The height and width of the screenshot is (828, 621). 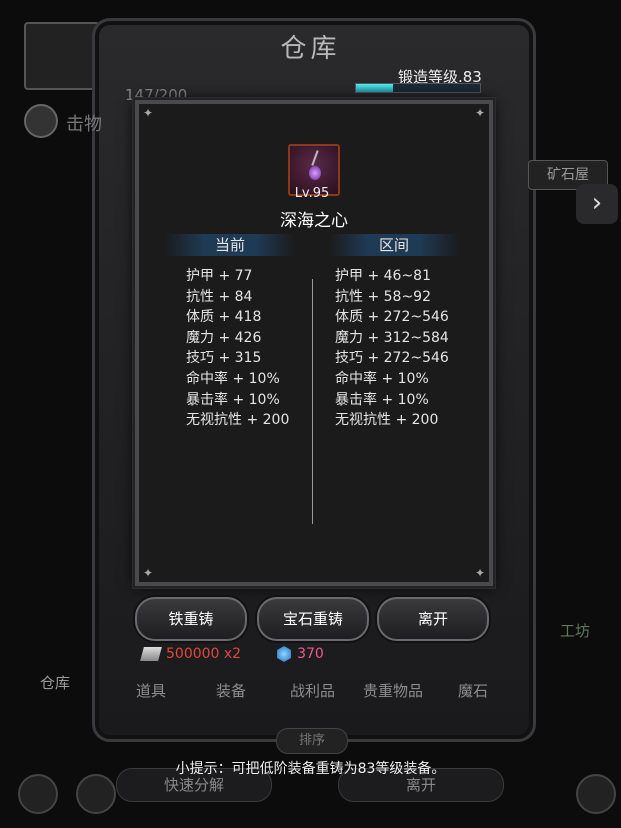 What do you see at coordinates (418, 88) in the screenshot?
I see `forge-progress-bar` at bounding box center [418, 88].